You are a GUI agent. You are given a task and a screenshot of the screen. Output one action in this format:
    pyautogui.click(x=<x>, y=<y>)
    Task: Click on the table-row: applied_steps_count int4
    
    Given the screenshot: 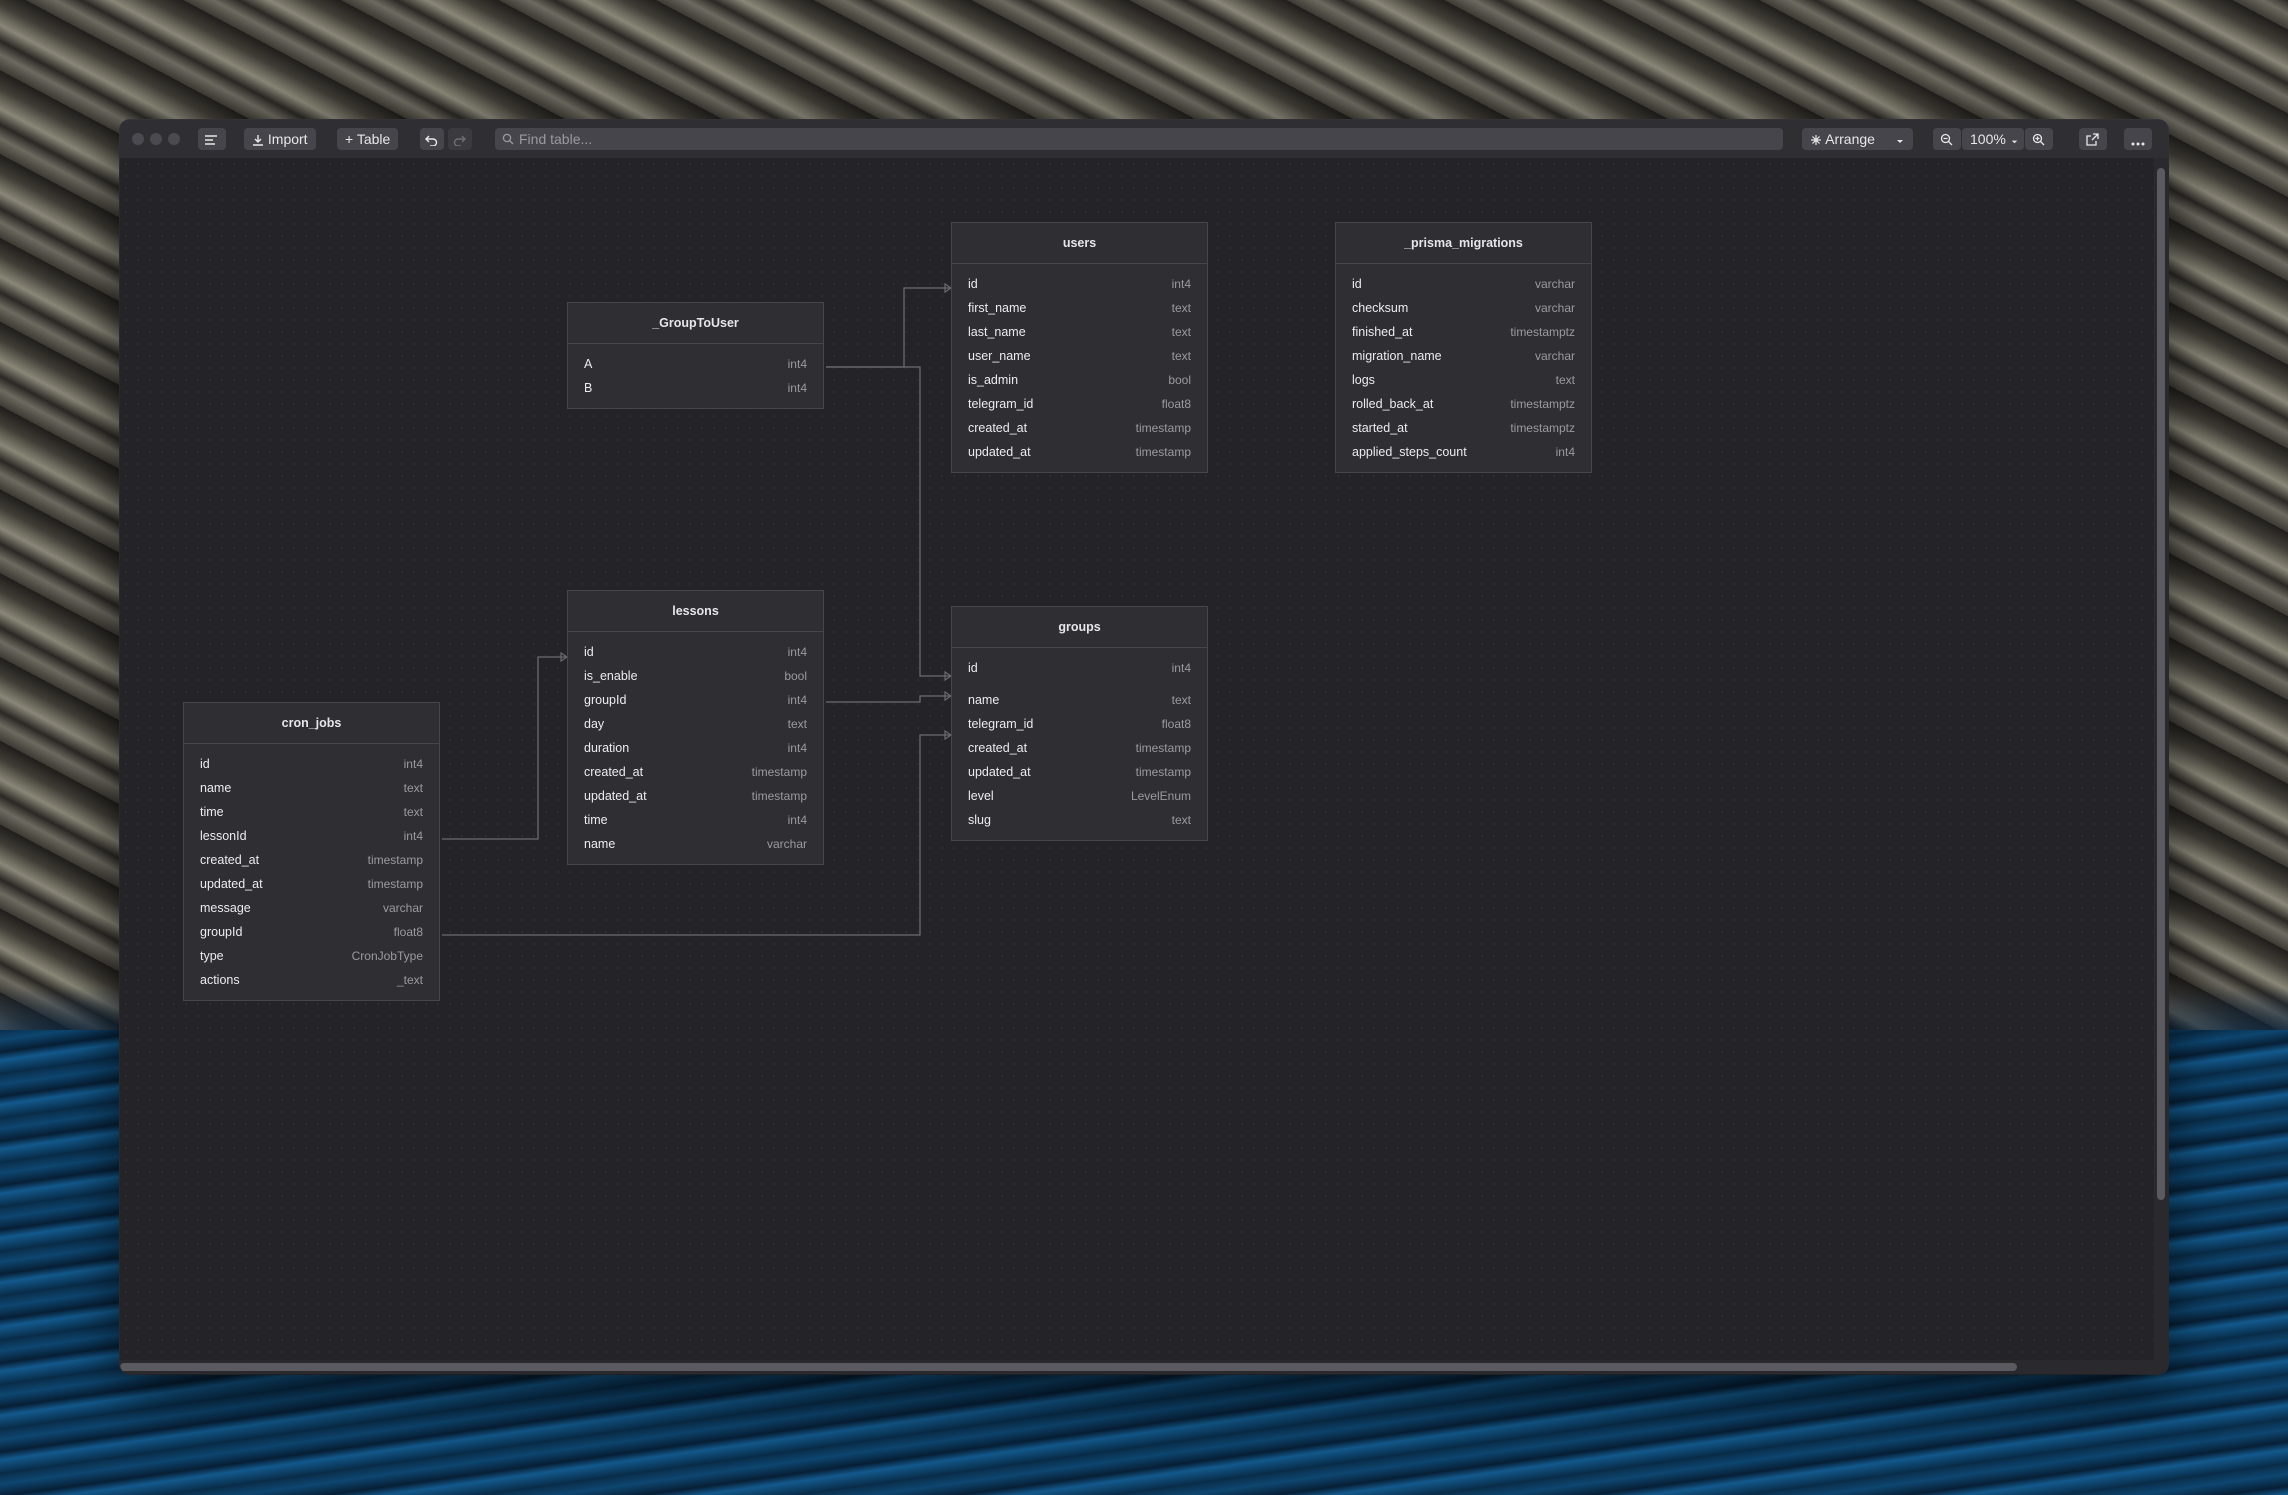 What is the action you would take?
    pyautogui.click(x=1463, y=452)
    